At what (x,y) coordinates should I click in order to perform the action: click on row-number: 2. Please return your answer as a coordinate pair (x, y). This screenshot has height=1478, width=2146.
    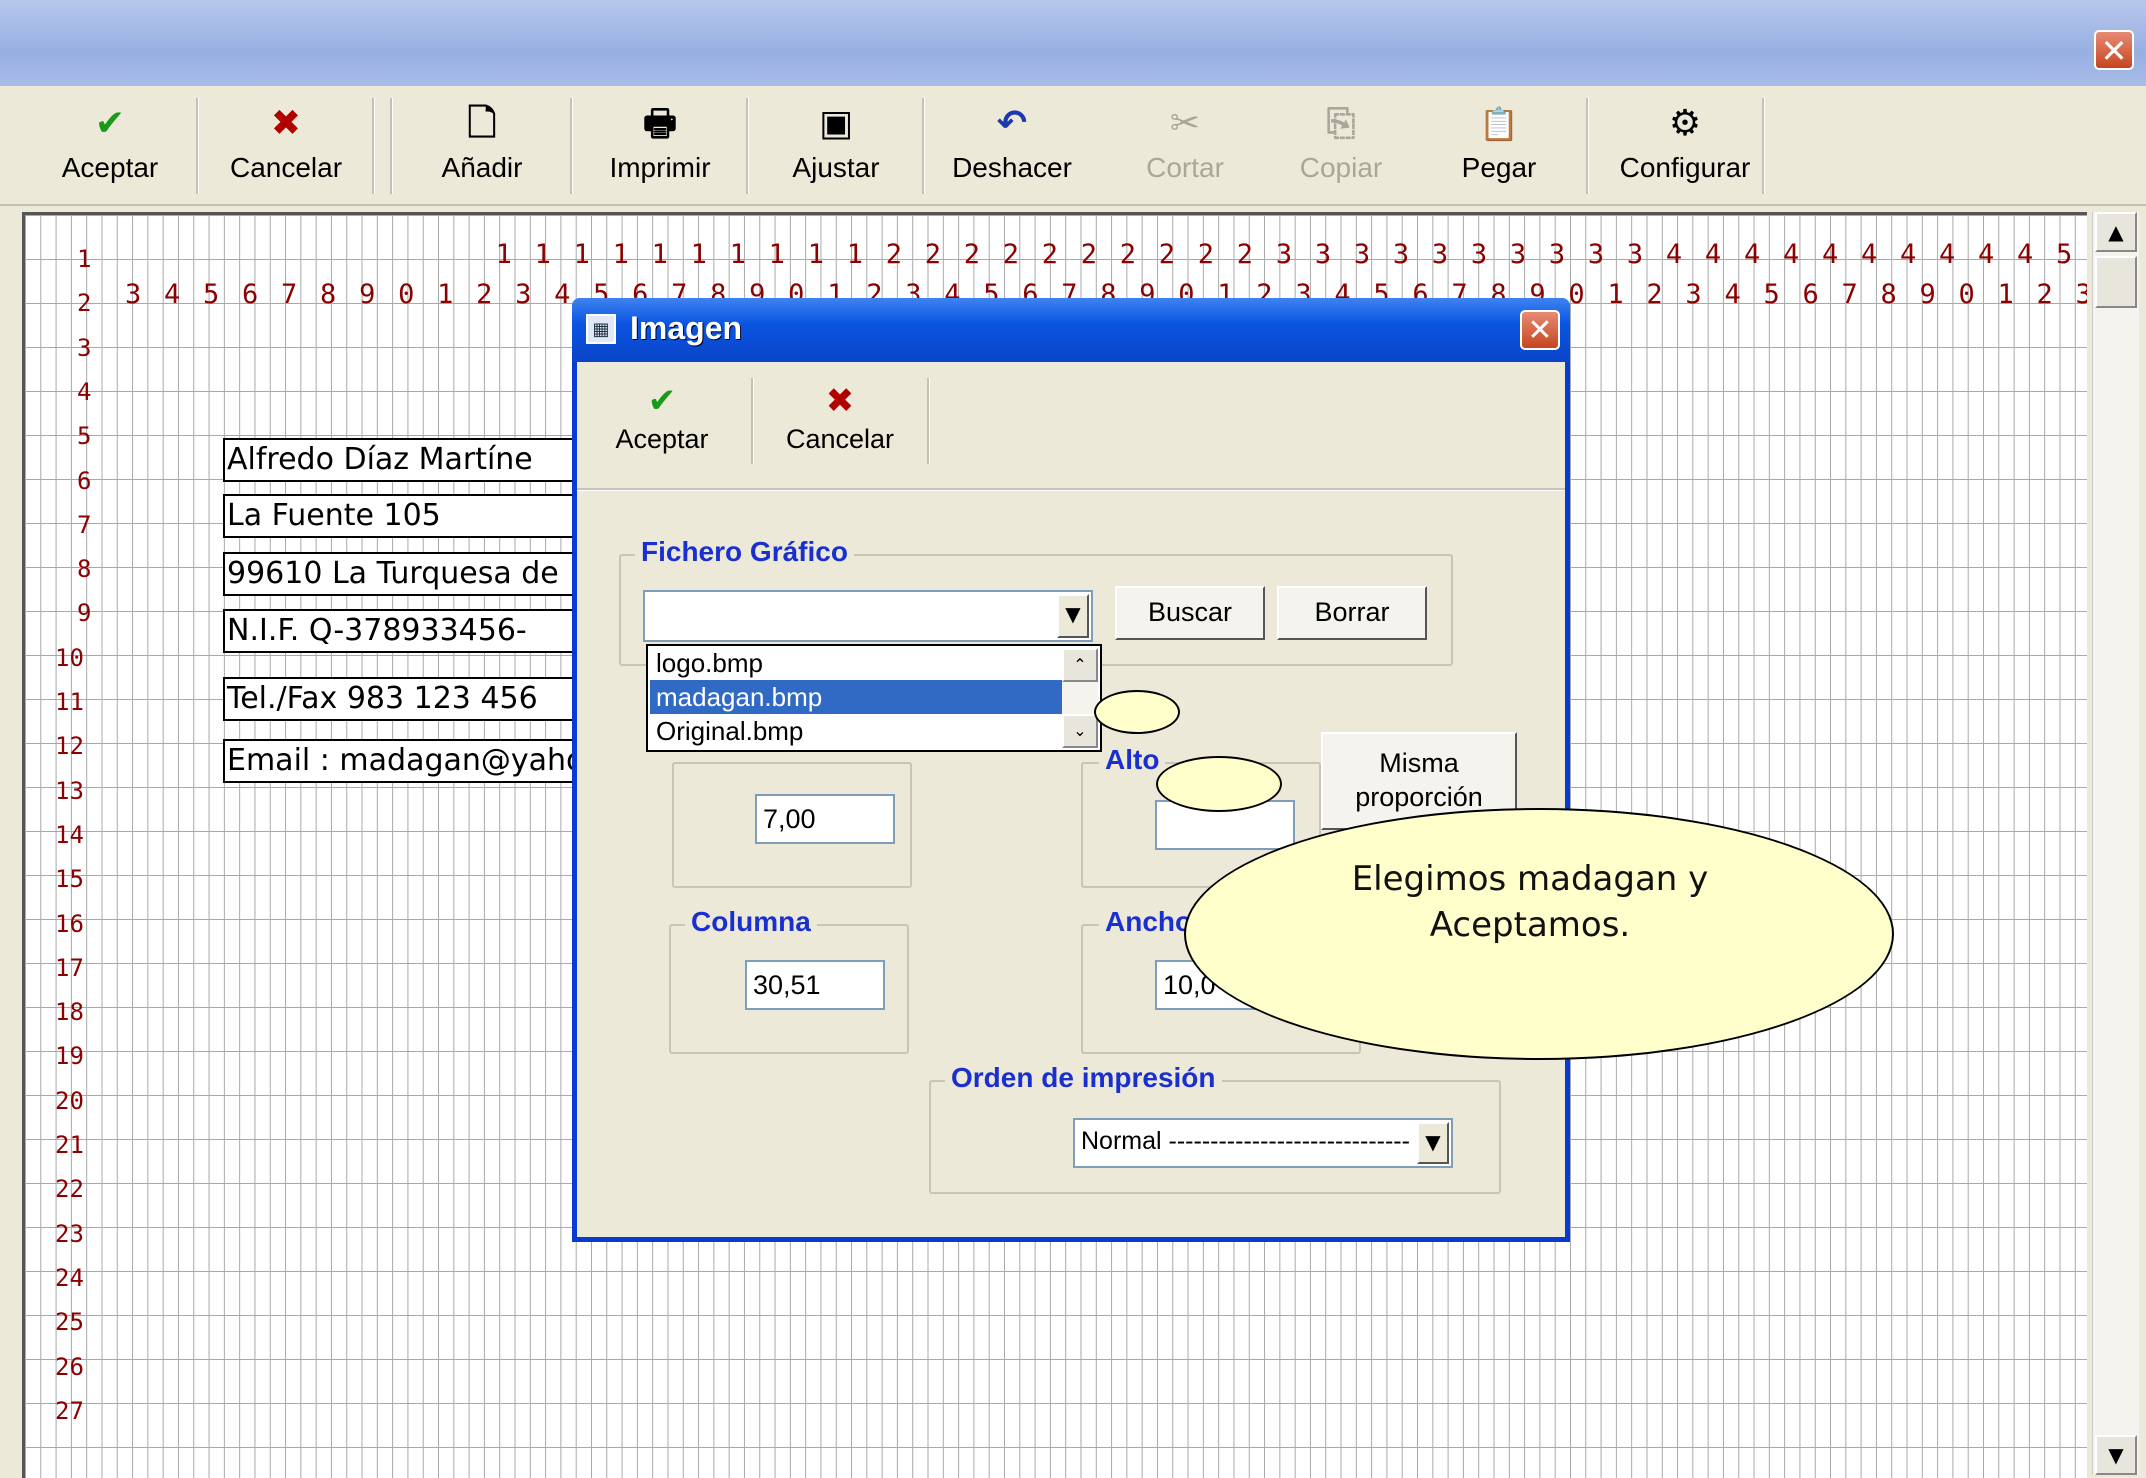
    Looking at the image, I should click on (84, 303).